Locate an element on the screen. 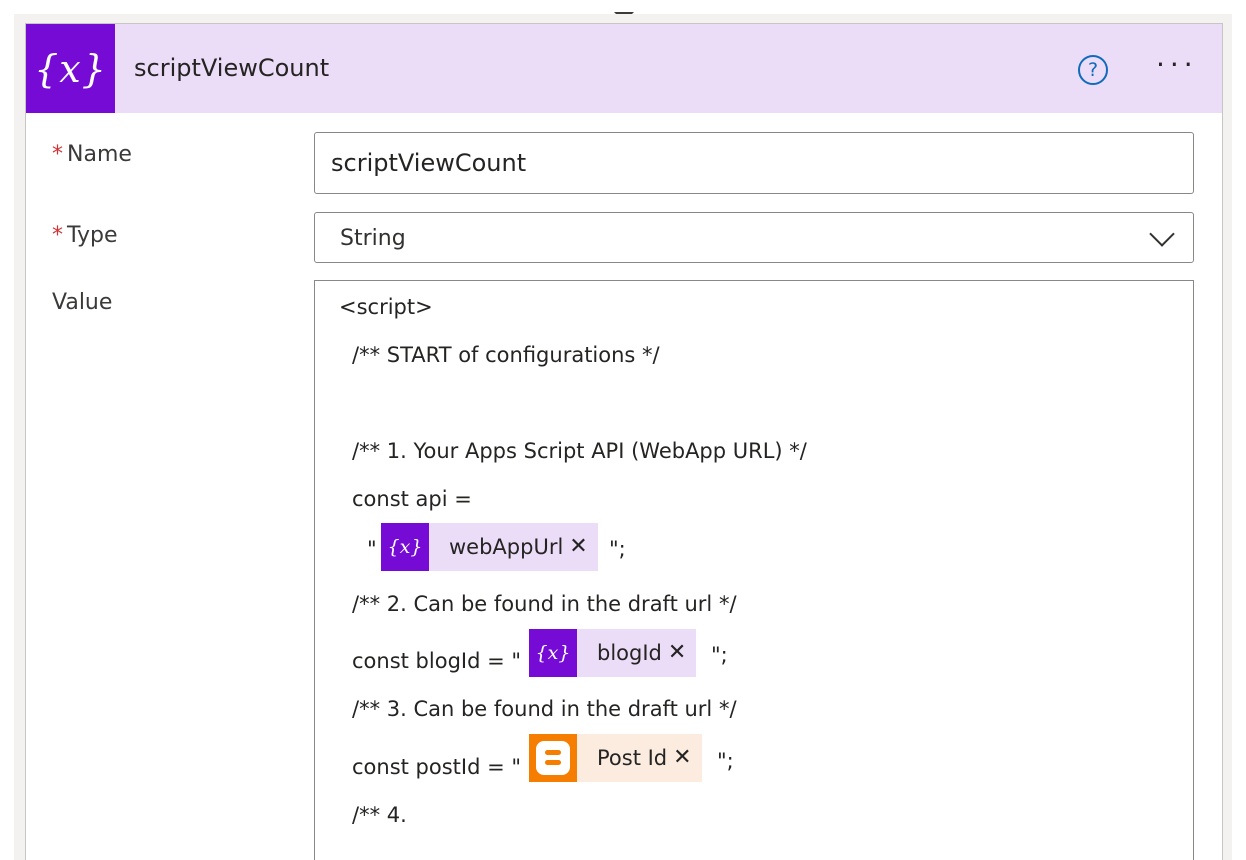 The image size is (1246, 860). help-icon: ? is located at coordinates (1093, 70).